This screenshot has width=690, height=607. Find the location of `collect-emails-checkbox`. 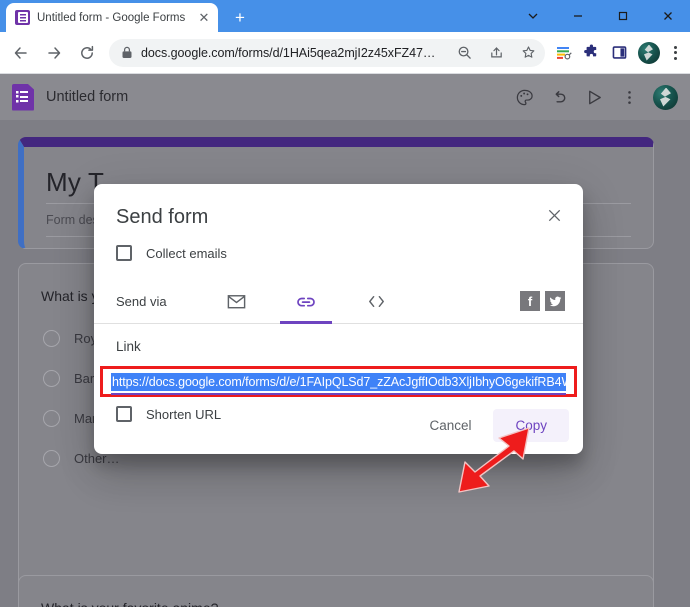

collect-emails-checkbox is located at coordinates (124, 253).